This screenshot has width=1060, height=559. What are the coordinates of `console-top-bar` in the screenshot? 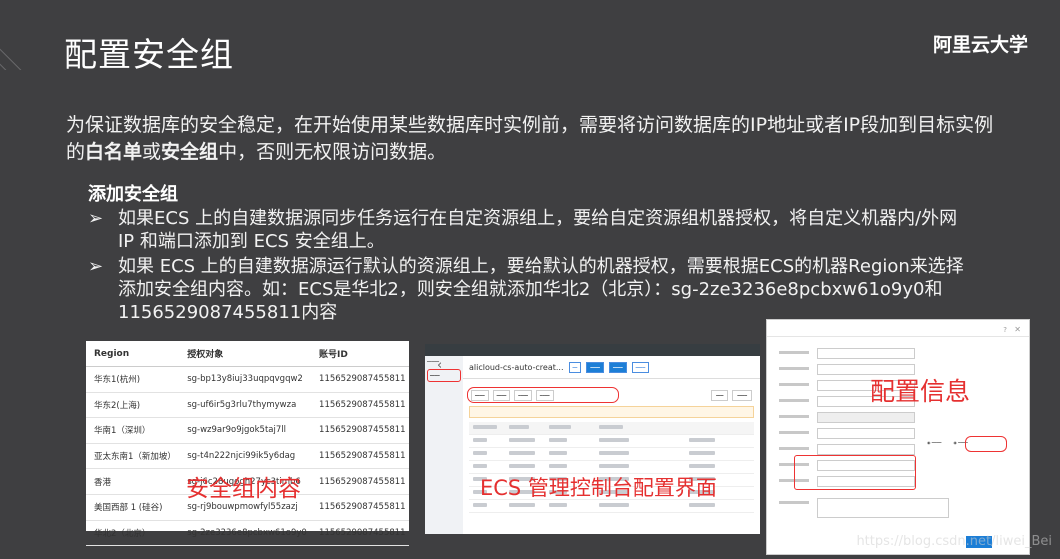 It's located at (592, 350).